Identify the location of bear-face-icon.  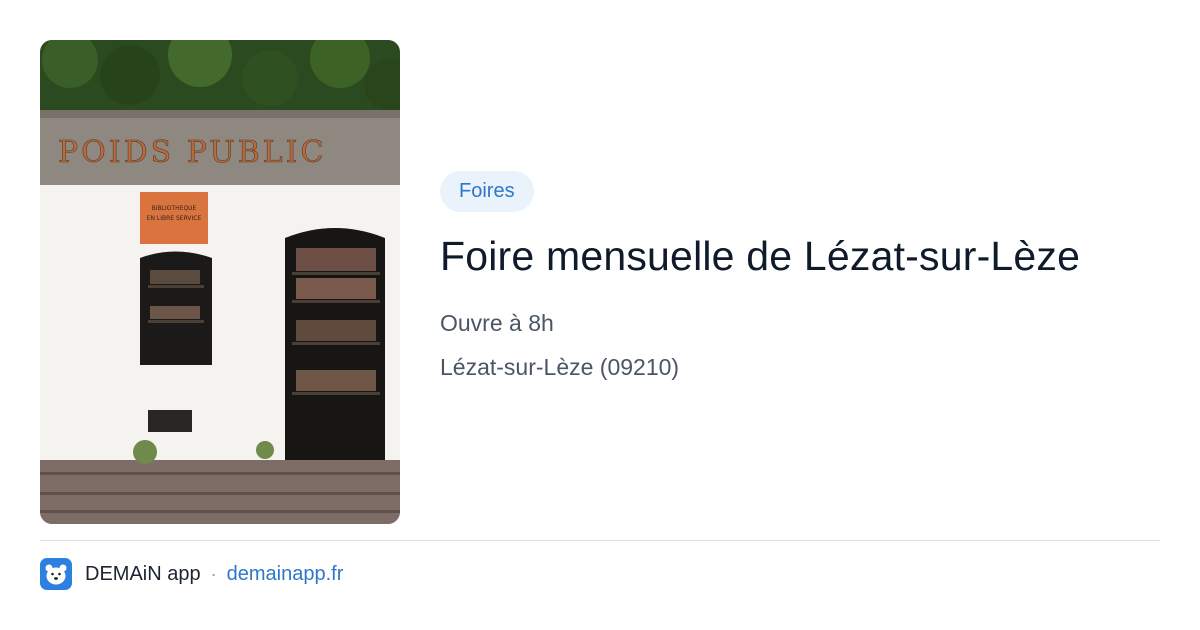
(56, 574).